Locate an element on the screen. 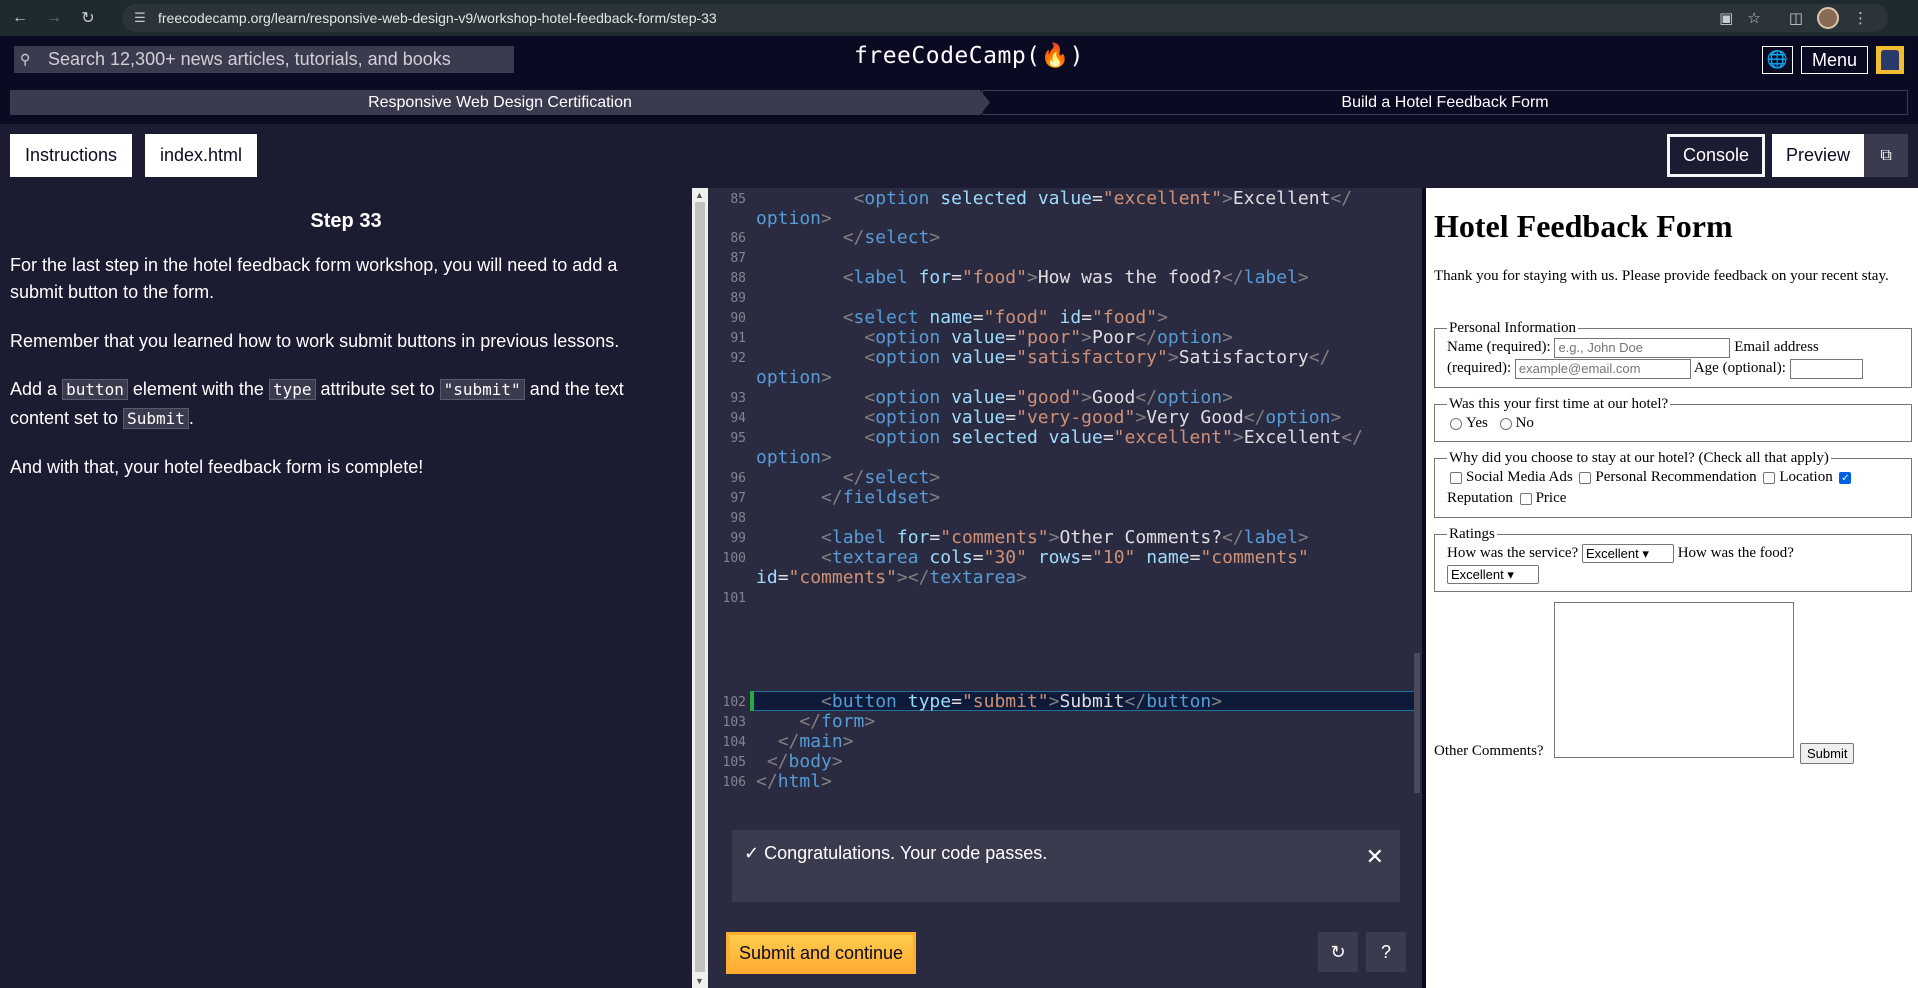 Image resolution: width=1918 pixels, height=988 pixels. preview-button: Preview ⧉ is located at coordinates (1840, 155).